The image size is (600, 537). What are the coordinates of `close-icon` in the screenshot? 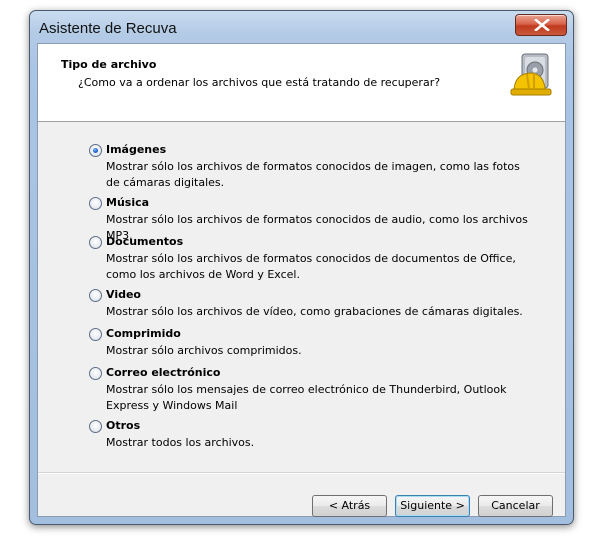 It's located at (542, 25).